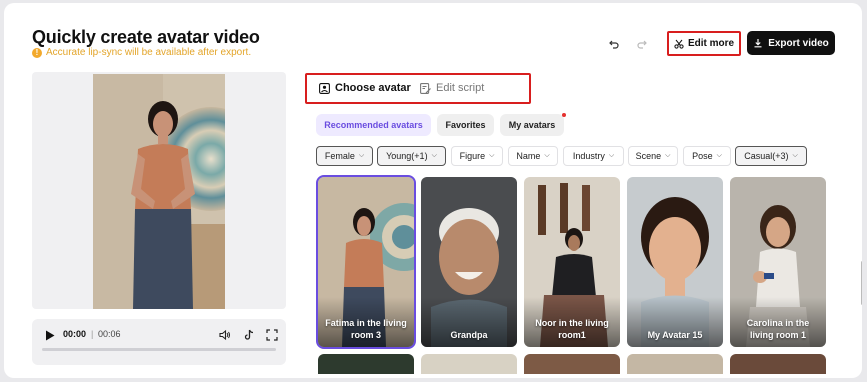 This screenshot has width=867, height=382. I want to click on avatar-name: Fatima in the living room 3, so click(366, 329).